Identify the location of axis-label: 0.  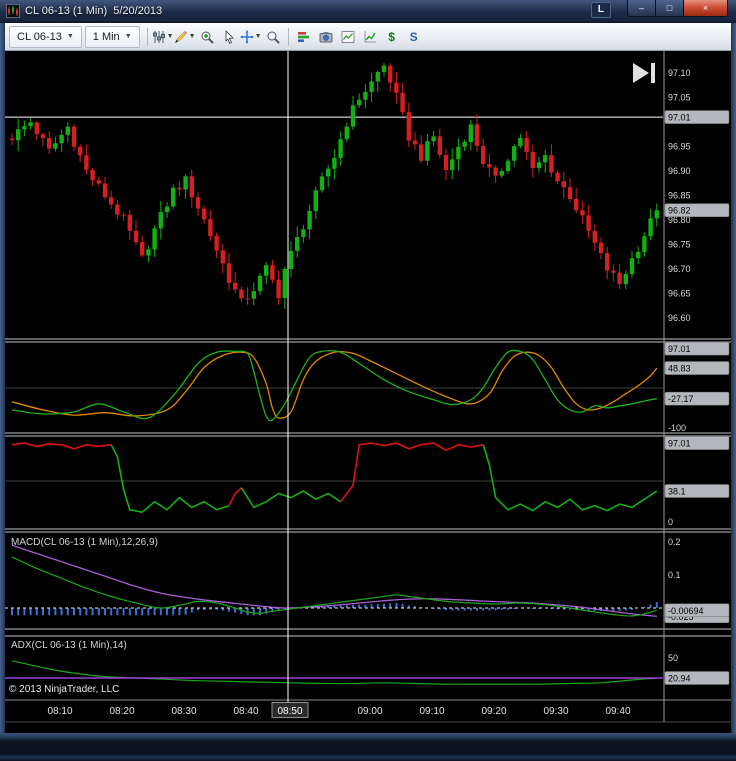
(670, 522).